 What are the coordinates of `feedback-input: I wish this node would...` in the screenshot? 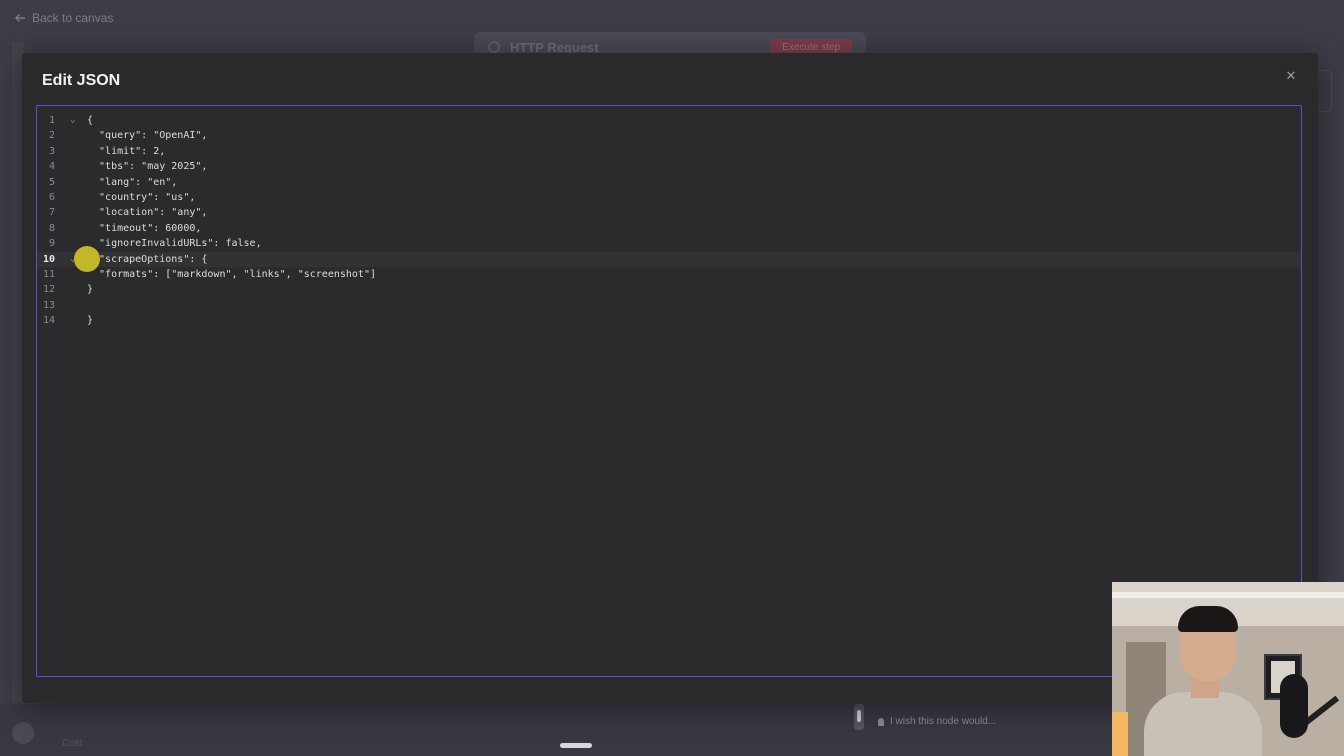 It's located at (937, 721).